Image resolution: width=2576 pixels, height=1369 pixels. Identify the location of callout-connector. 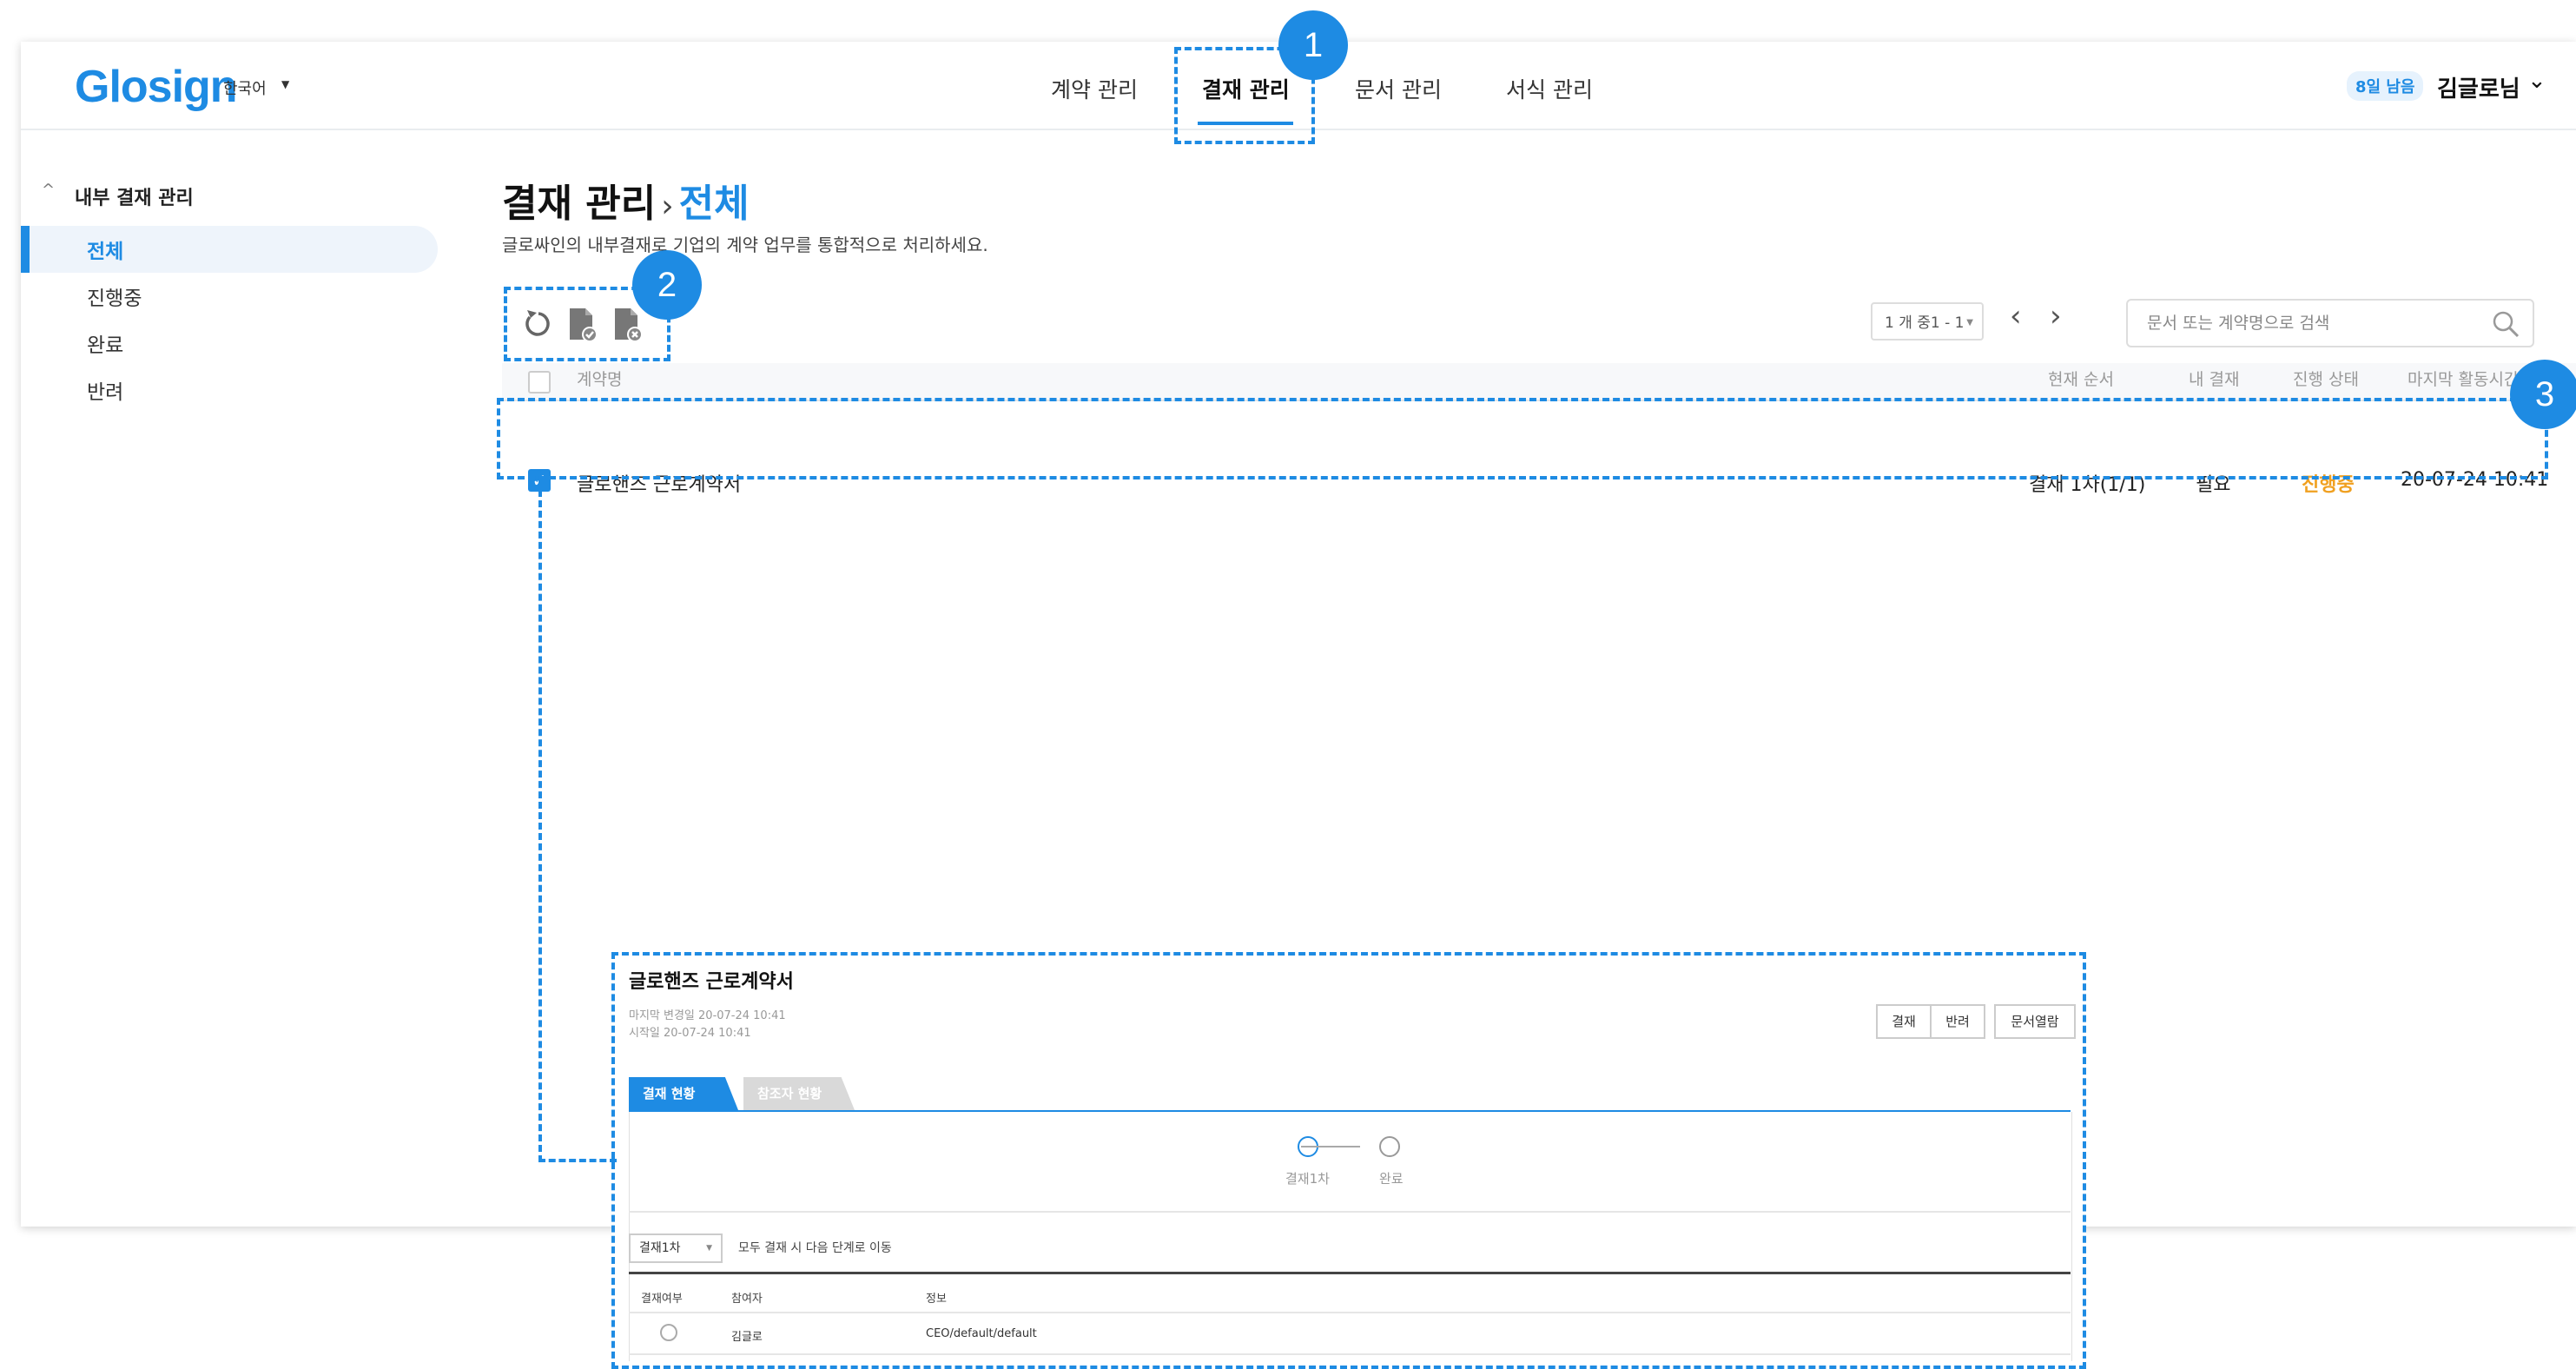
(578, 820).